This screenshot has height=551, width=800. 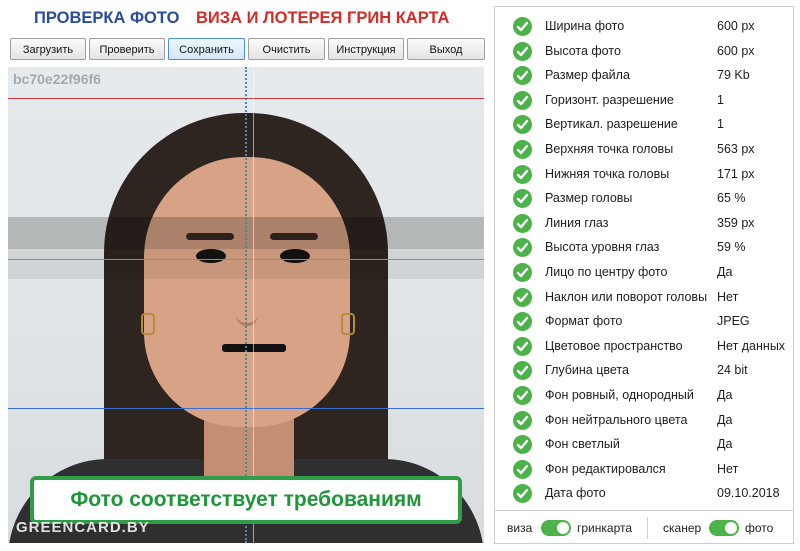 What do you see at coordinates (682, 528) in the screenshot?
I see `scanner-label: сканер` at bounding box center [682, 528].